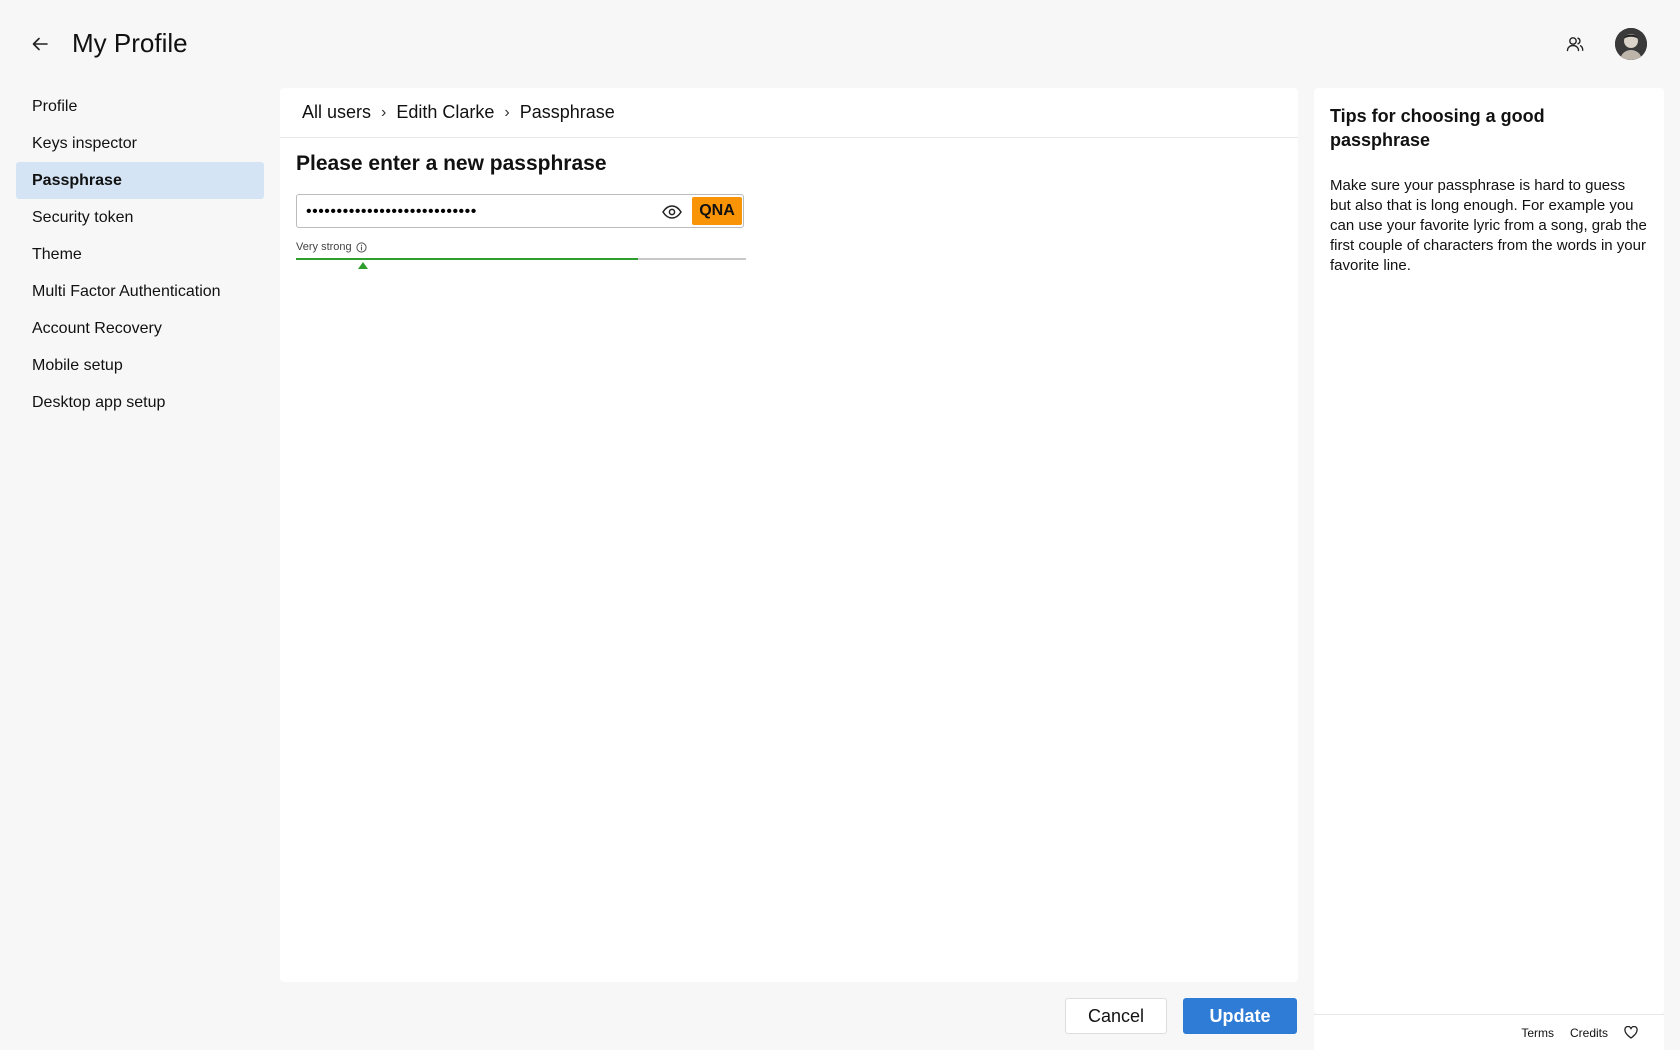 The width and height of the screenshot is (1680, 1050). Describe the element at coordinates (1631, 1033) in the screenshot. I see `heart-icon` at that location.